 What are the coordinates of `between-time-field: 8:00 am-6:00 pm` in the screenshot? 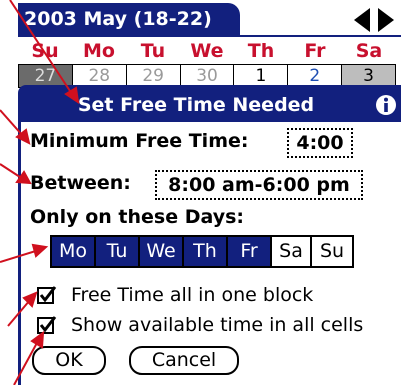 It's located at (259, 185).